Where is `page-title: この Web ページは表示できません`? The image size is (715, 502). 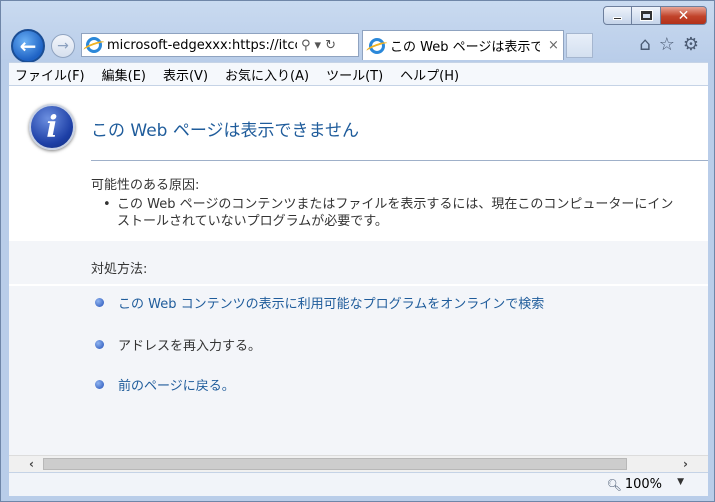
page-title: この Web ページは表示できません is located at coordinates (225, 131).